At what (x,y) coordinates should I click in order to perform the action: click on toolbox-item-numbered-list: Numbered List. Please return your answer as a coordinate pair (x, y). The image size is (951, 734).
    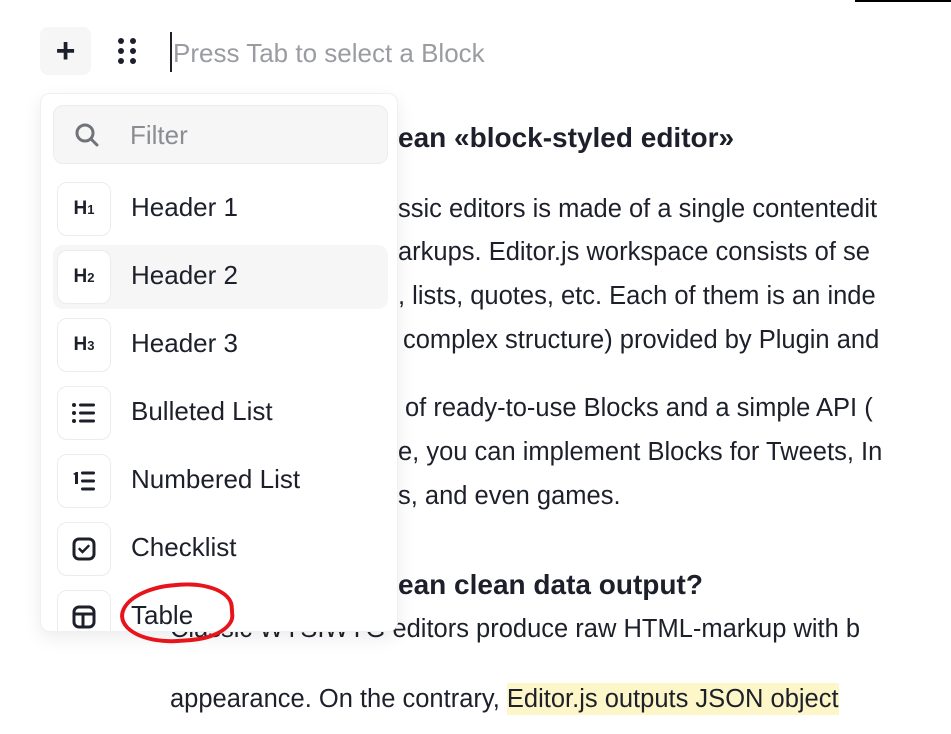
    Looking at the image, I should click on (220, 481).